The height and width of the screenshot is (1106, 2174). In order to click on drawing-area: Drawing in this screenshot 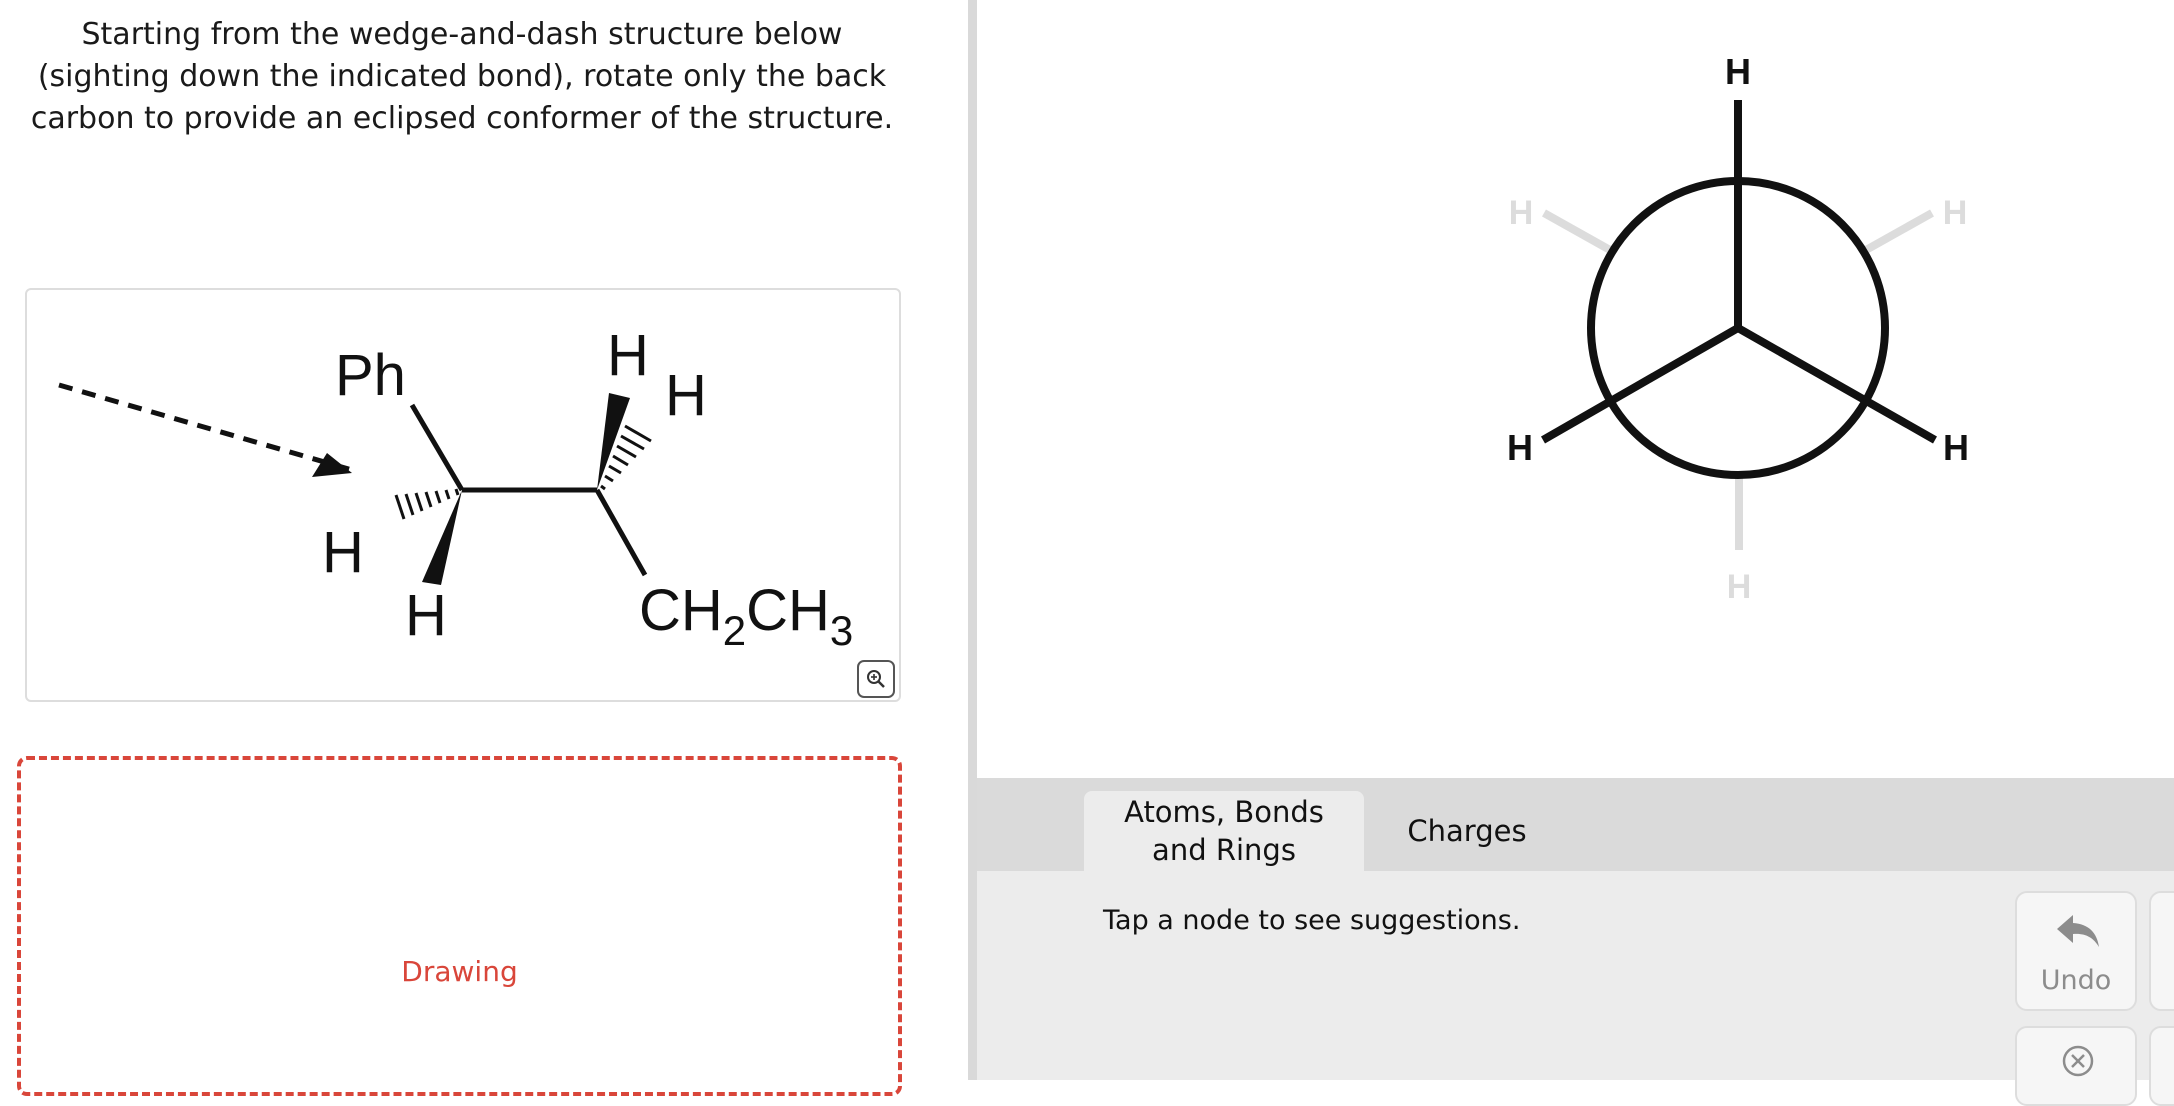, I will do `click(459, 926)`.